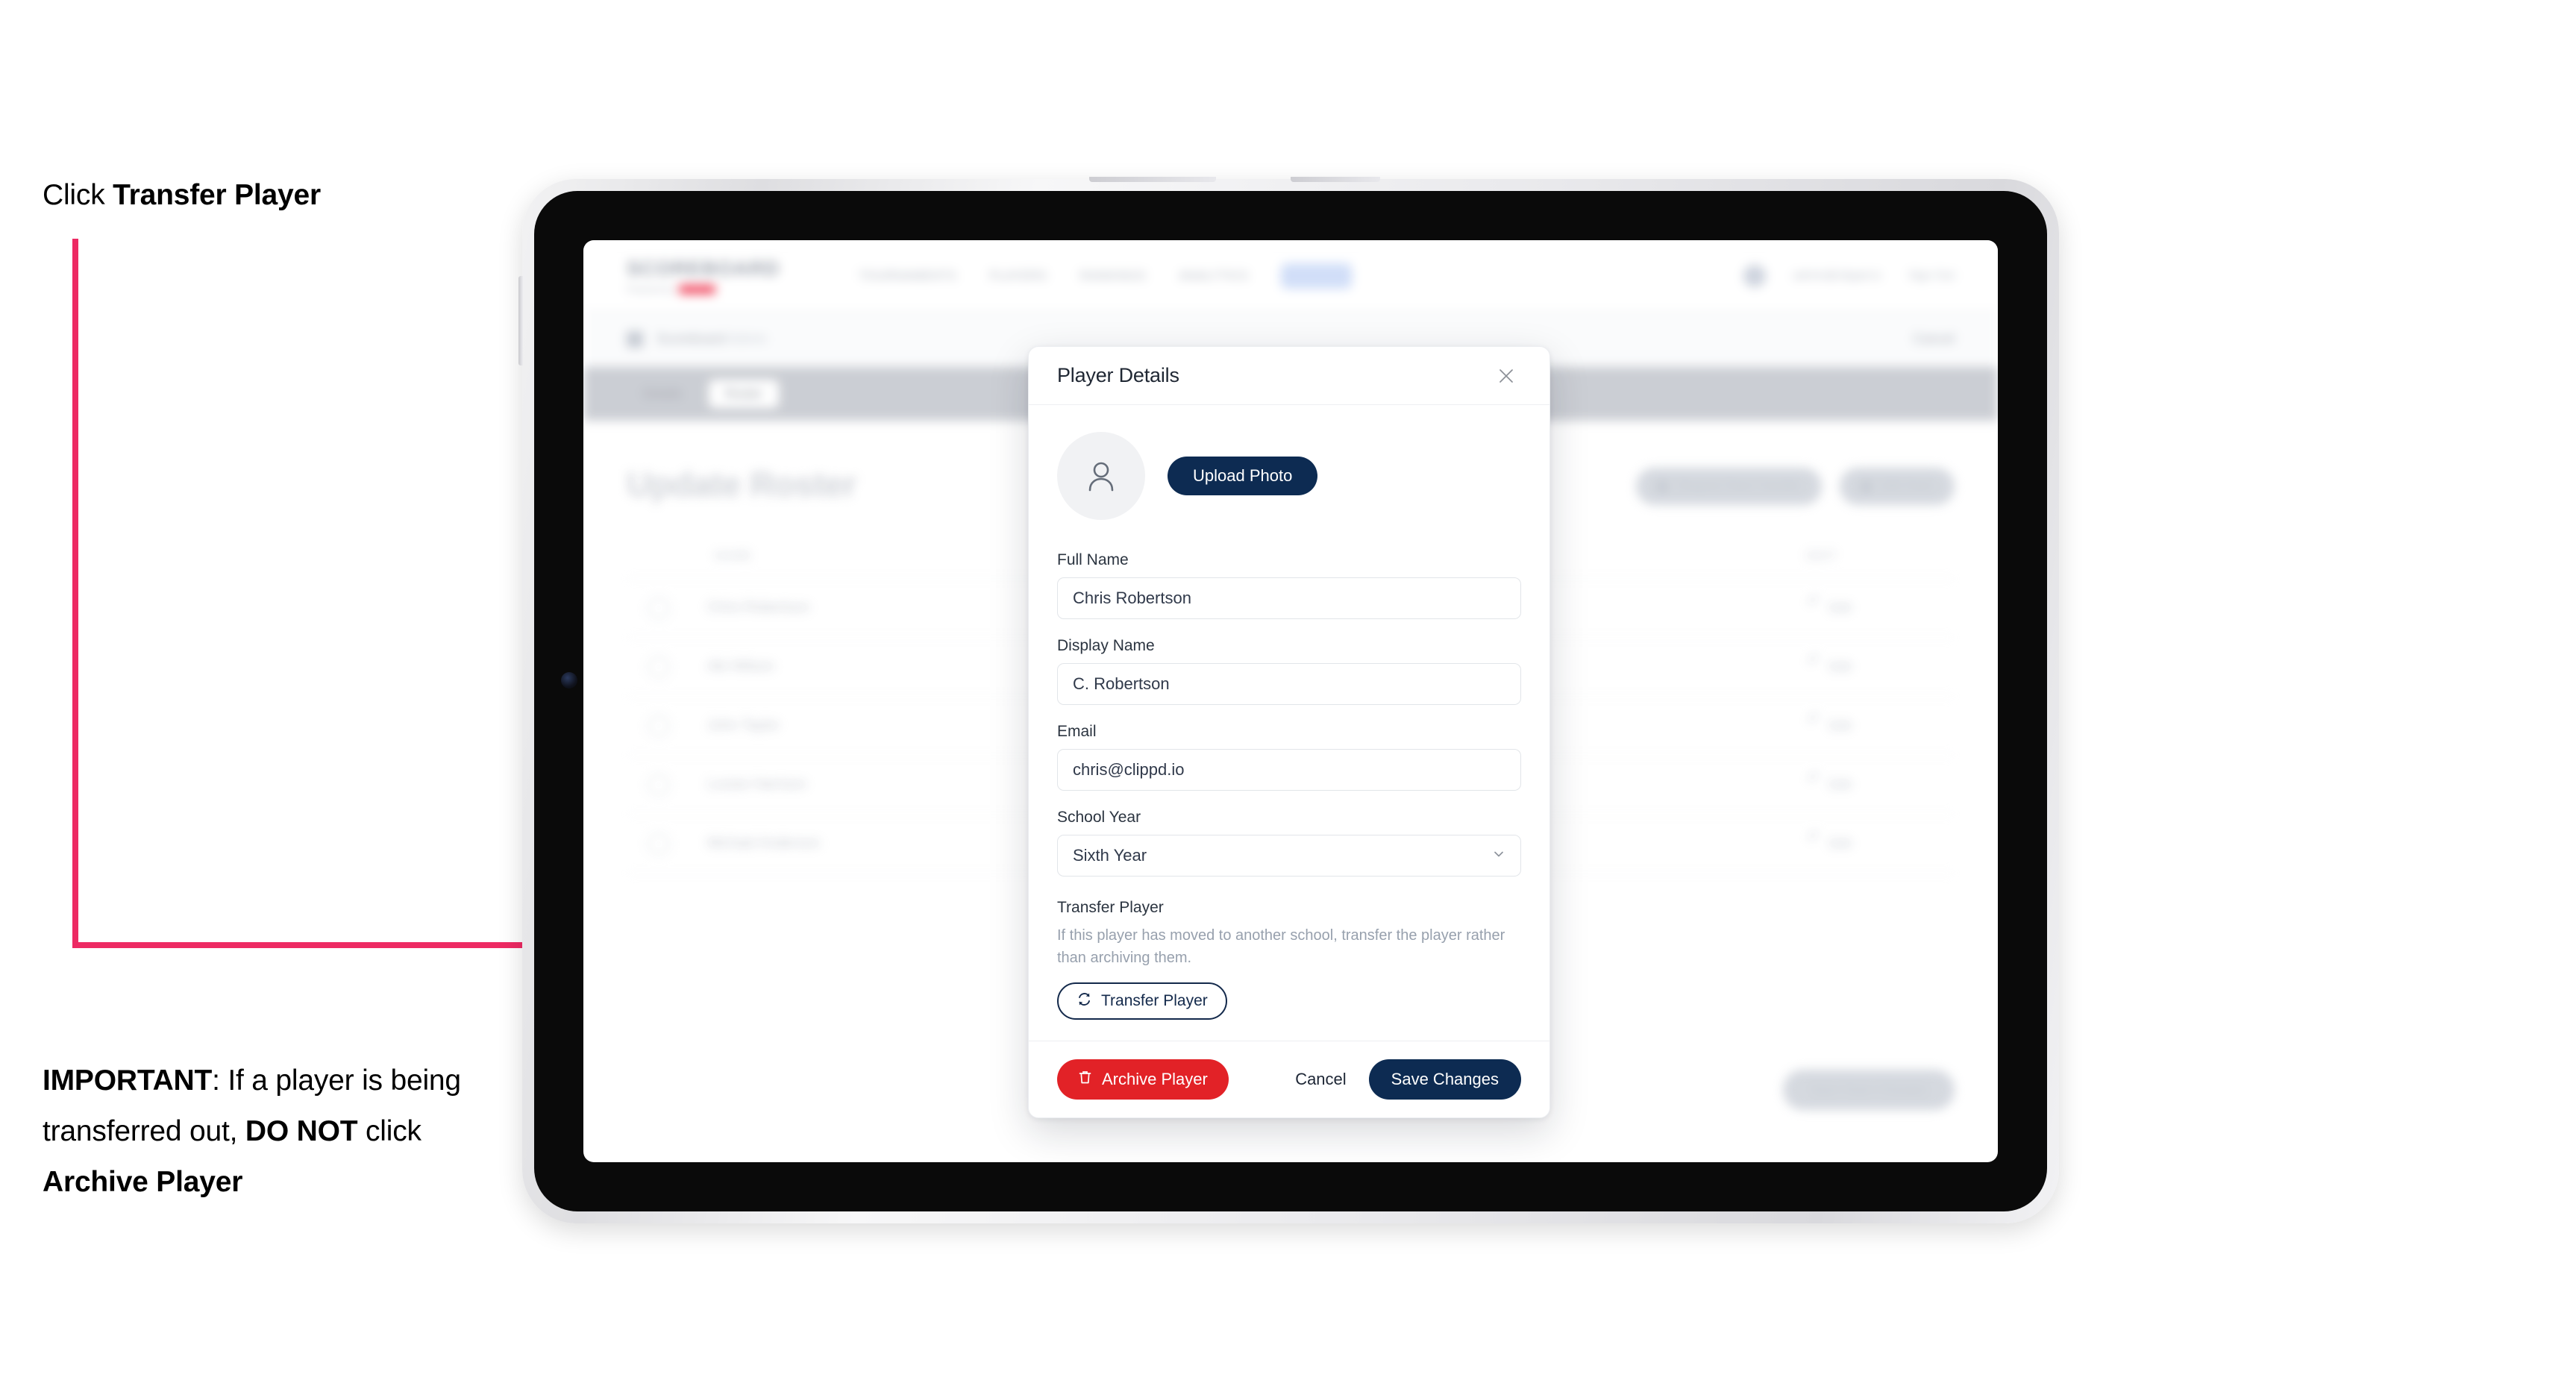  What do you see at coordinates (128, 1080) in the screenshot?
I see `annotation-bottom-b1: IMPORTANT` at bounding box center [128, 1080].